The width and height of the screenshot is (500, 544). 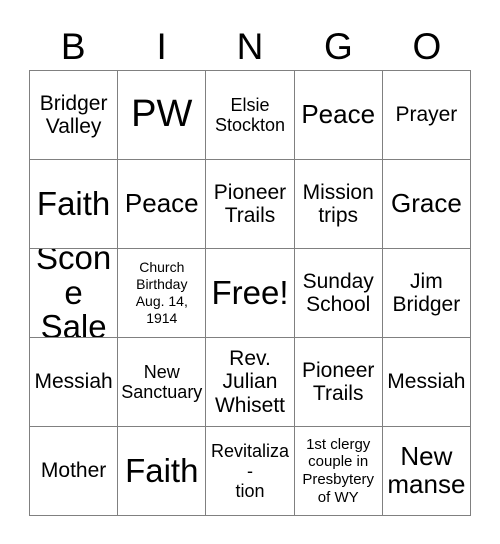 I want to click on bingo-cell-label: Scone Sale, so click(x=73, y=293).